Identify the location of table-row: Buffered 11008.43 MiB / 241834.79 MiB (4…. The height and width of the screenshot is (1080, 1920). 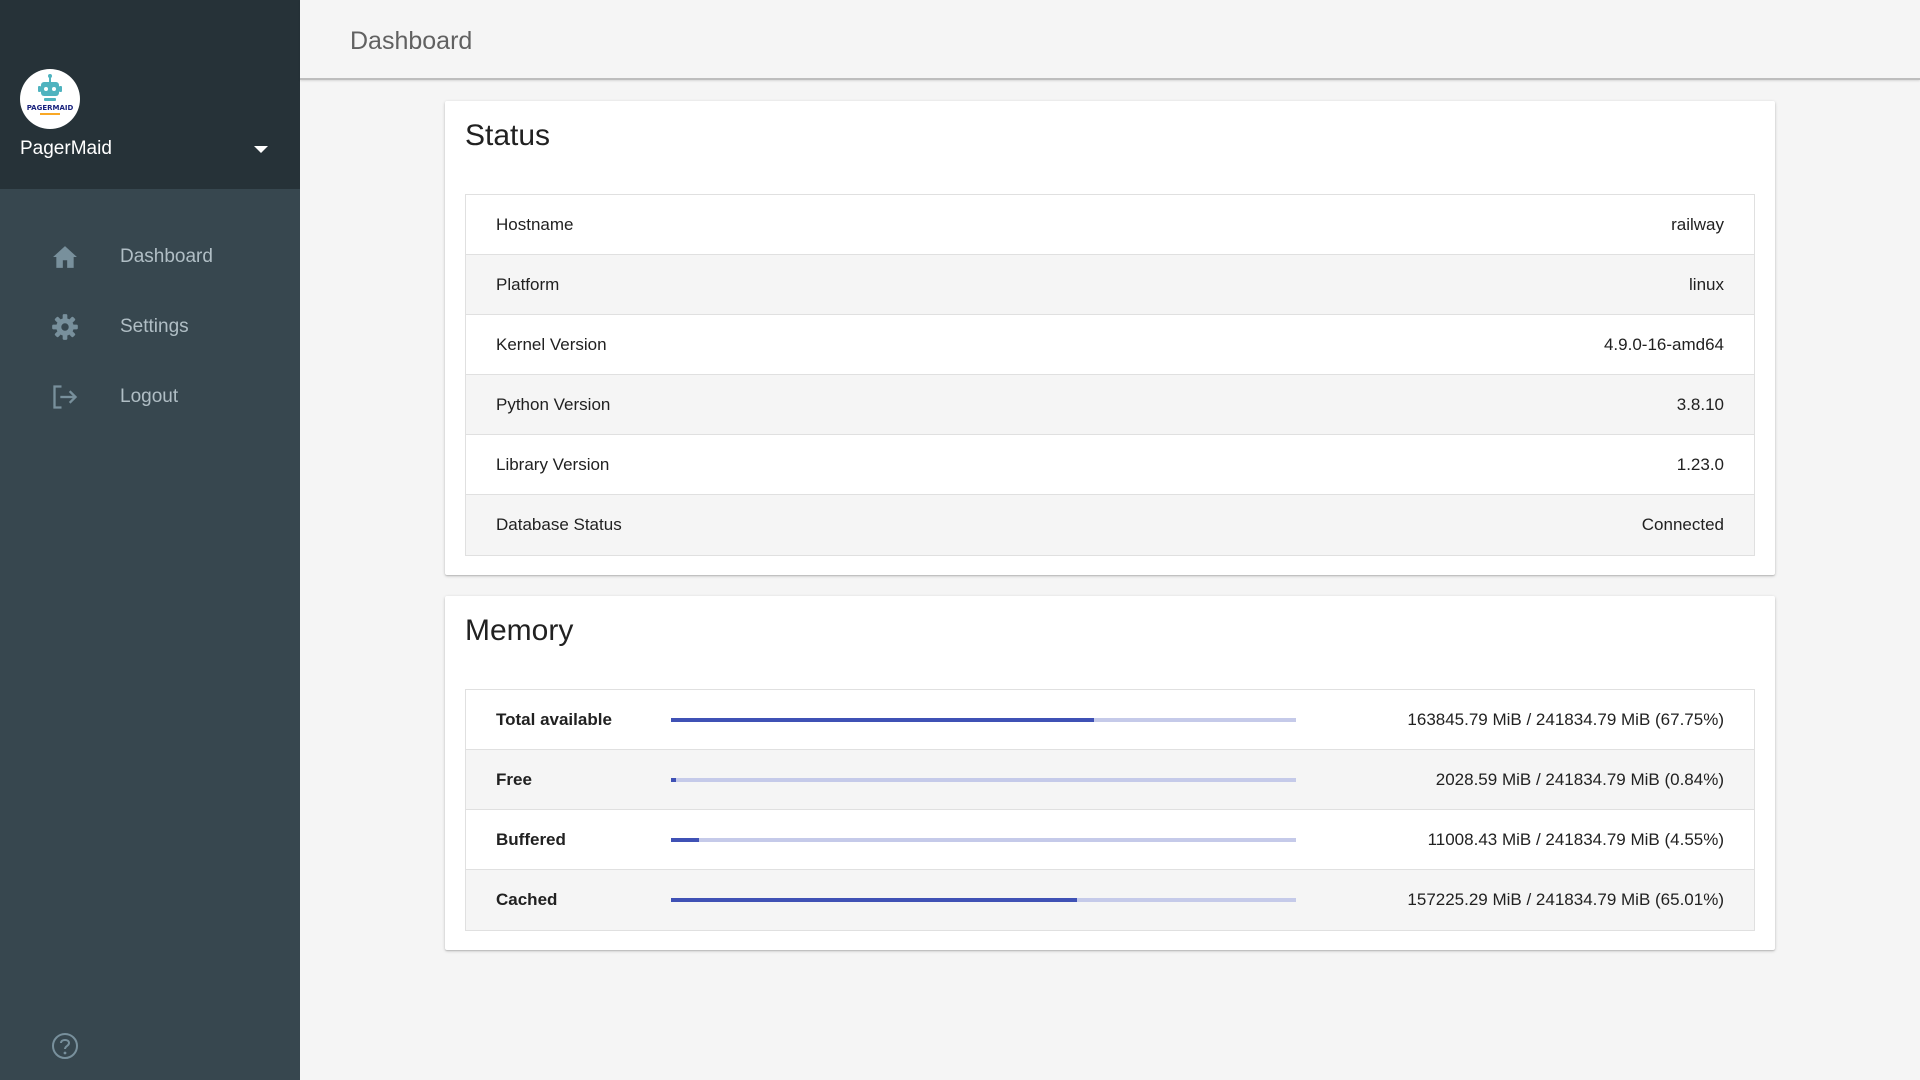
(1110, 840).